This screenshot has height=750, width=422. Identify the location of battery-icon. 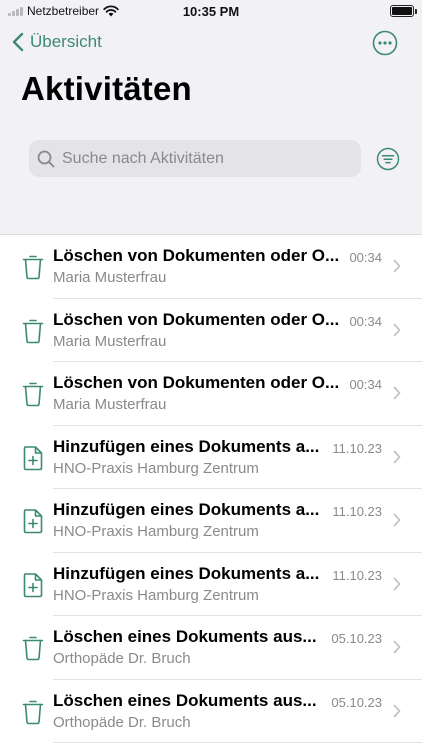
(403, 11).